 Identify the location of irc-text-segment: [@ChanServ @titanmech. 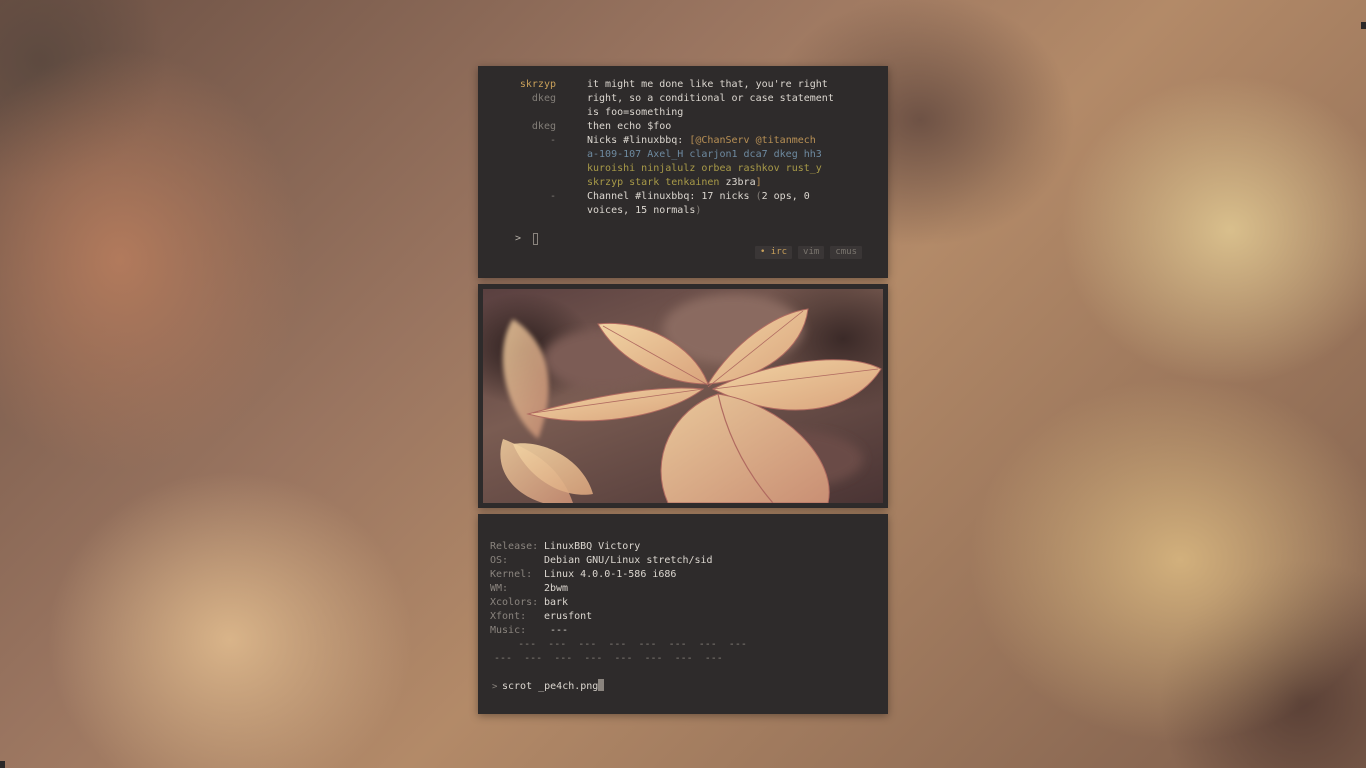
(752, 140).